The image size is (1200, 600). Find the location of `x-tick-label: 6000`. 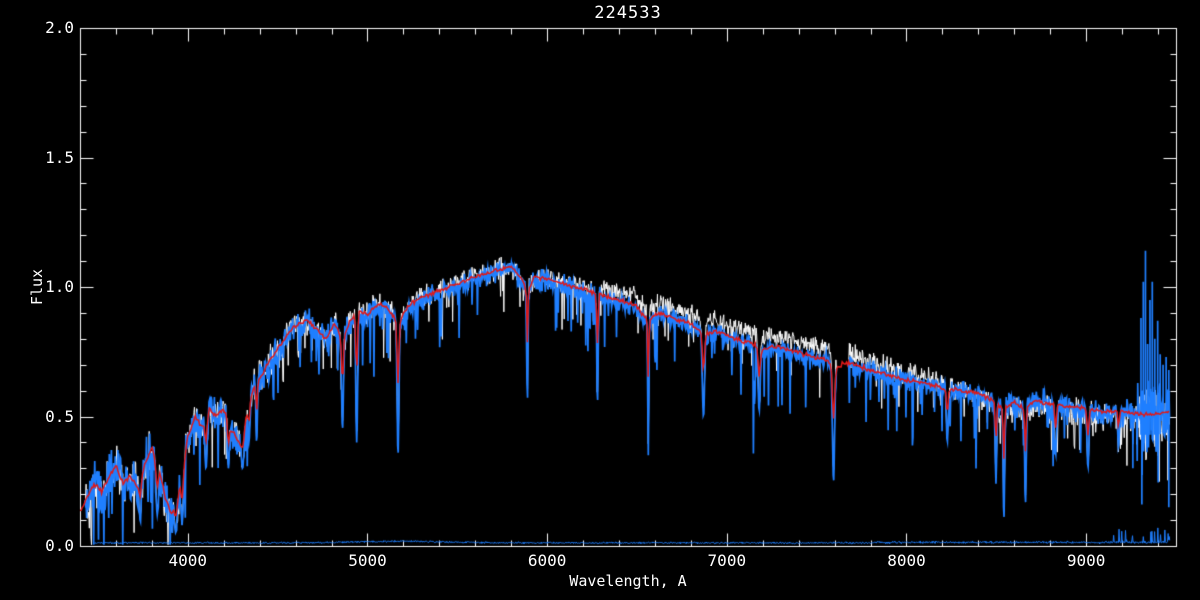

x-tick-label: 6000 is located at coordinates (547, 560).